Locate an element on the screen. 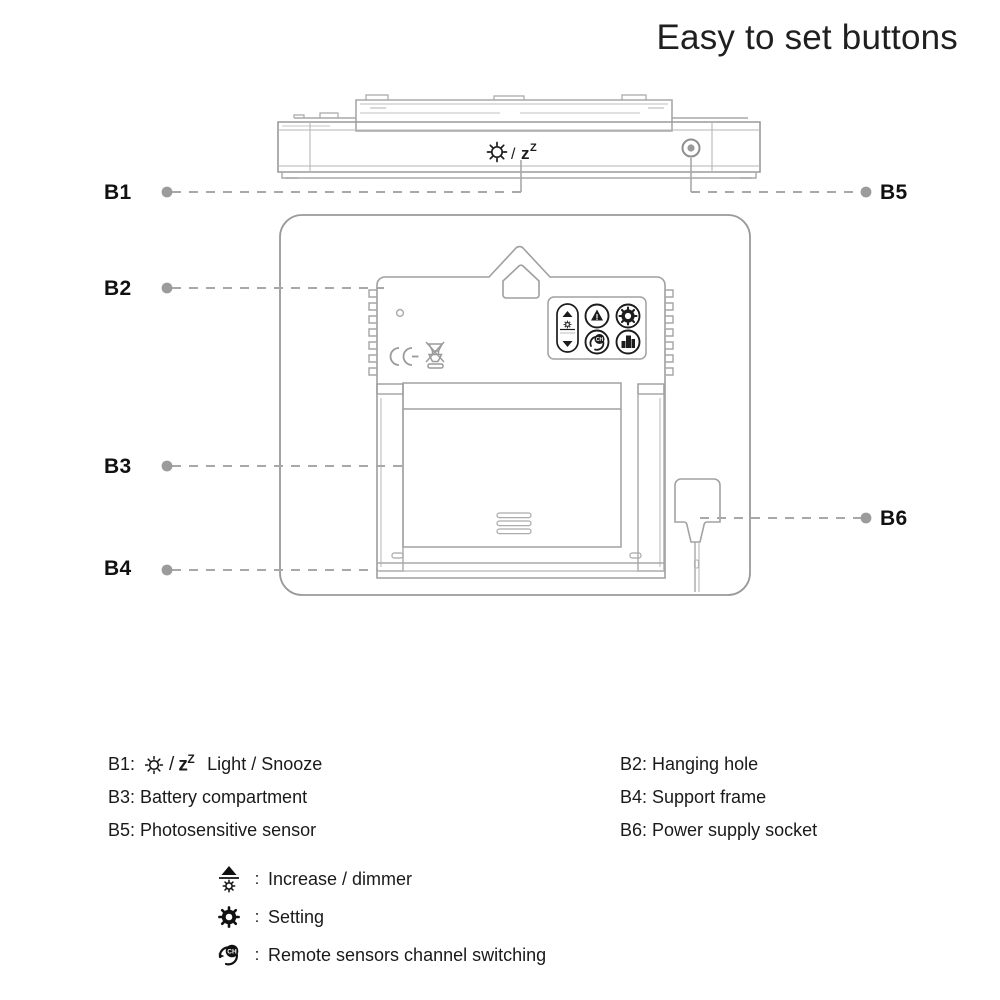 This screenshot has height=1000, width=1000. top-view-snooze-z: z is located at coordinates (525, 153).